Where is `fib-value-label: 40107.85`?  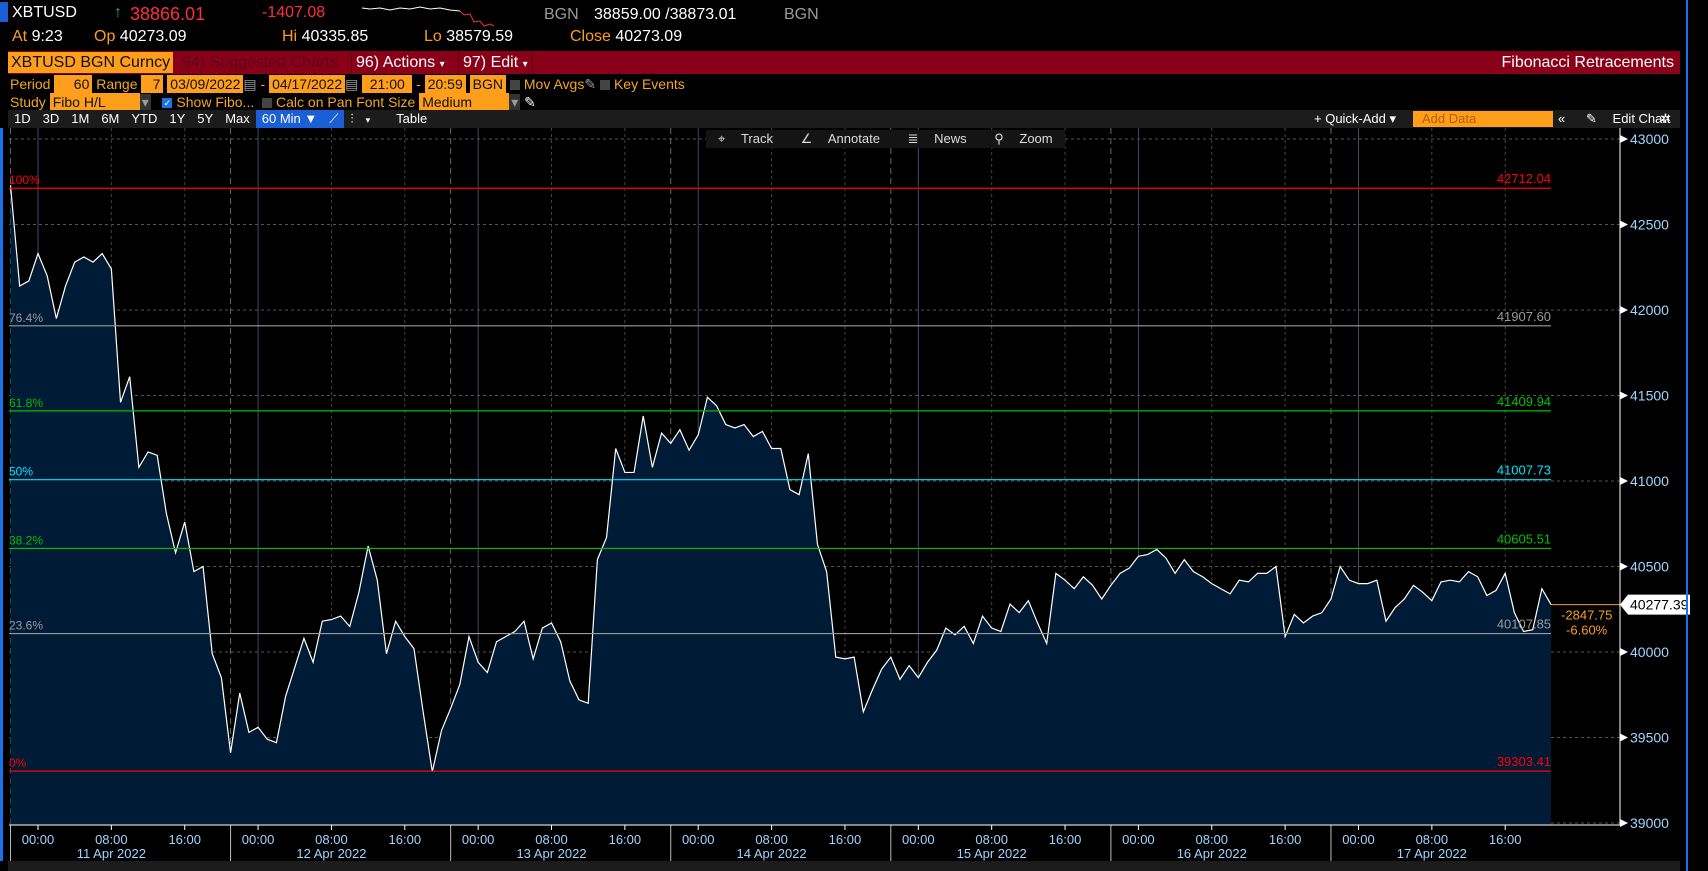
fib-value-label: 40107.85 is located at coordinates (1524, 624).